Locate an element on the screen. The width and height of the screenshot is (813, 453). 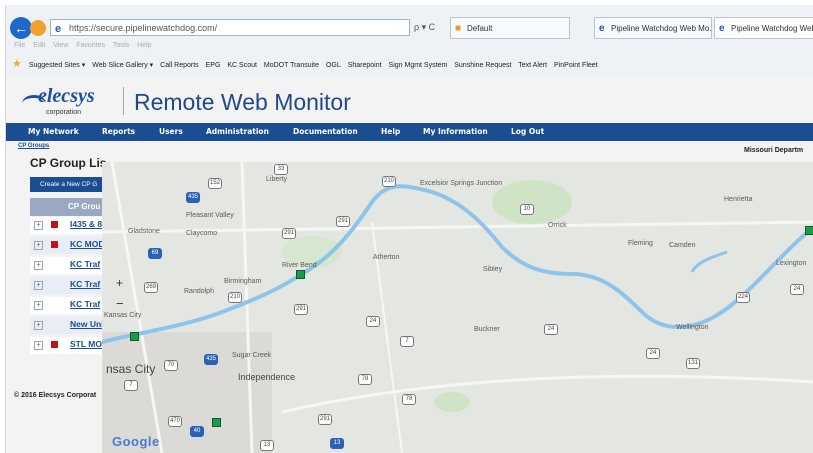
header-divider is located at coordinates (123, 101).